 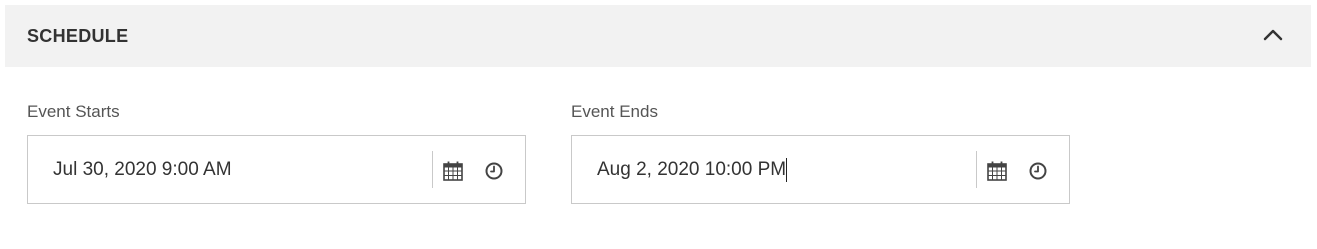 I want to click on event-starts-field: Jul 30, 2020 9:00 AM, so click(x=276, y=169).